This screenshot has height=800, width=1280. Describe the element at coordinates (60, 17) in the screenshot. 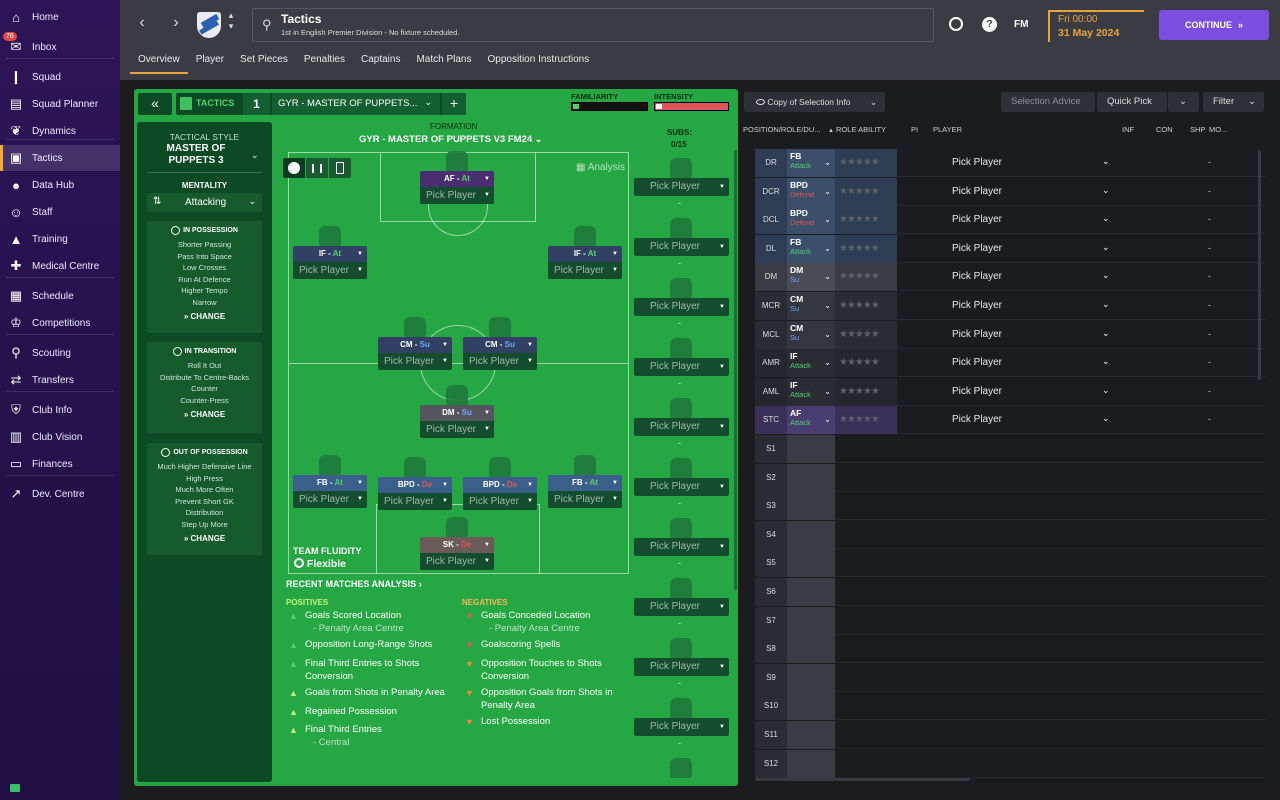

I see `sidebar-item-home: ⌂ Home` at that location.